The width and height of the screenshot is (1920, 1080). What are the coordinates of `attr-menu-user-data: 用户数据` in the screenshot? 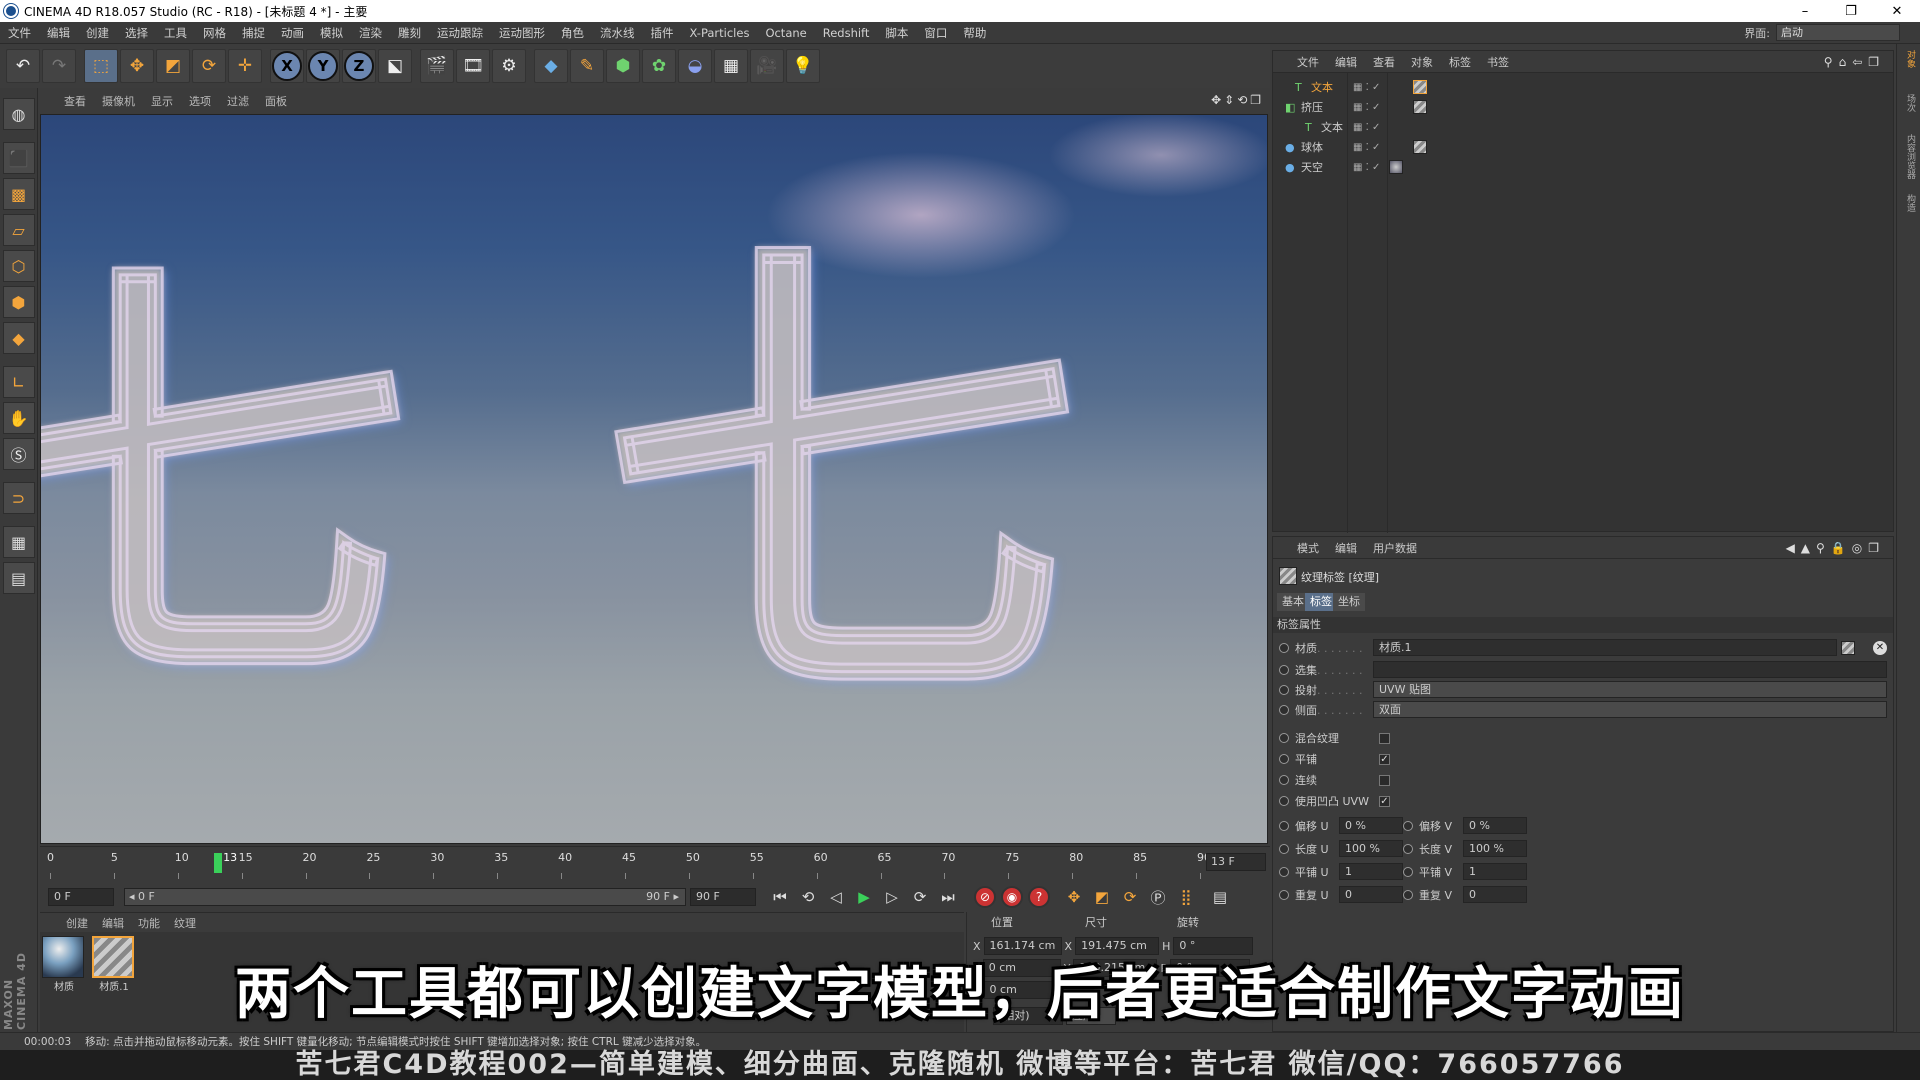 It's located at (1395, 548).